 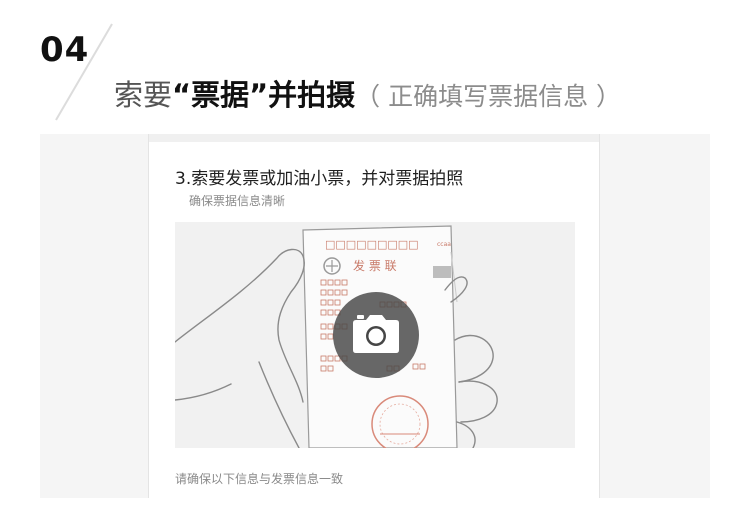 What do you see at coordinates (444, 244) in the screenshot?
I see `receipt-code-suffix: ccaa` at bounding box center [444, 244].